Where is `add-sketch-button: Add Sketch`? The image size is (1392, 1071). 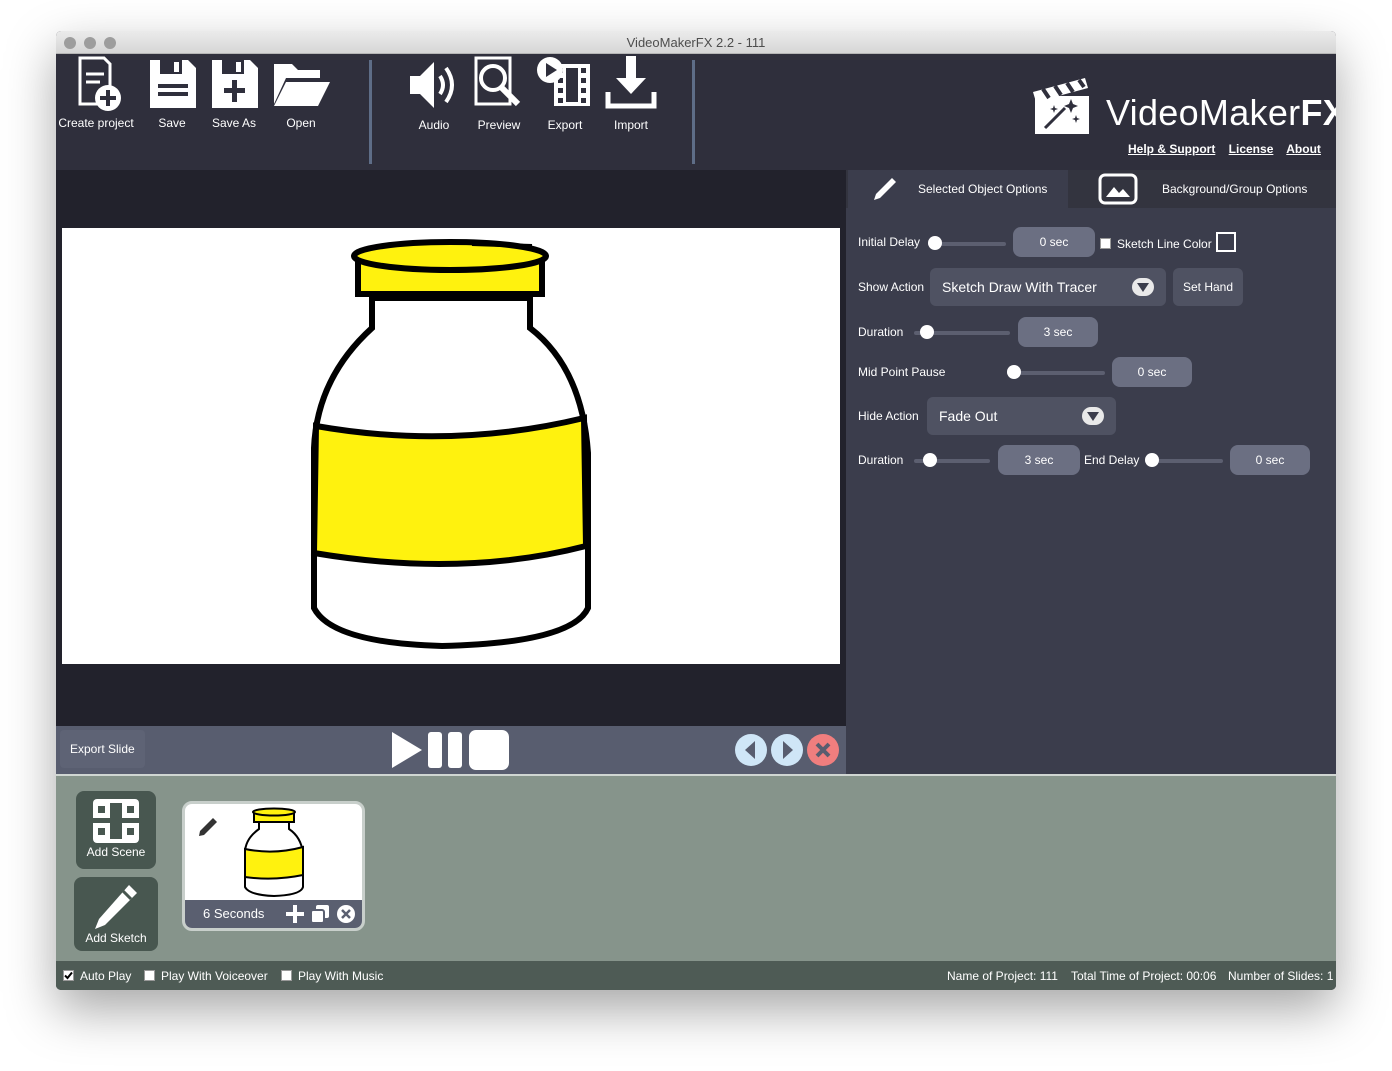 add-sketch-button: Add Sketch is located at coordinates (116, 914).